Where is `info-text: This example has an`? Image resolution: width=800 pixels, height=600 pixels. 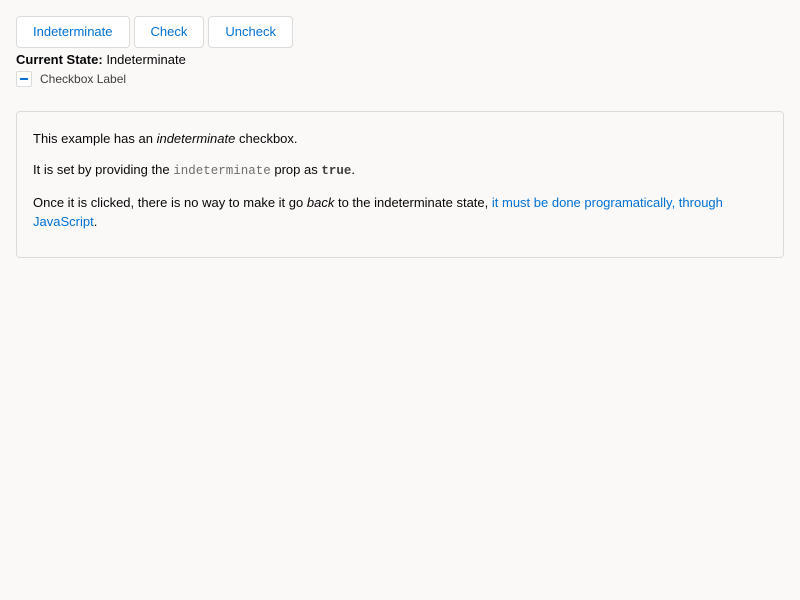 info-text: This example has an is located at coordinates (93, 138).